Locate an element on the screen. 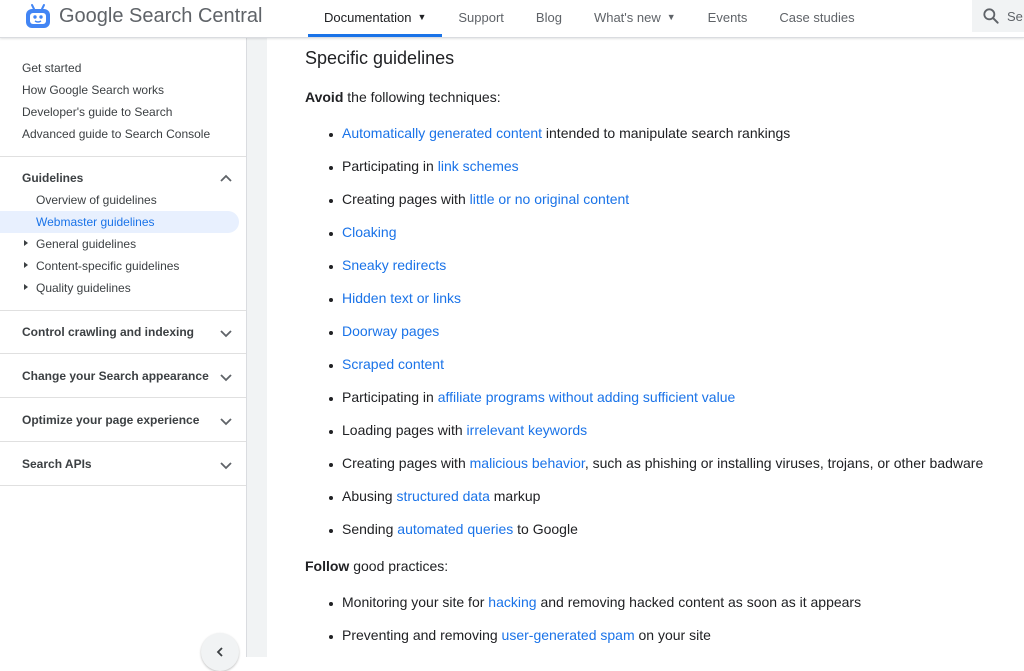 Image resolution: width=1024 pixels, height=671 pixels. list-item-link: Cloaking is located at coordinates (369, 232).